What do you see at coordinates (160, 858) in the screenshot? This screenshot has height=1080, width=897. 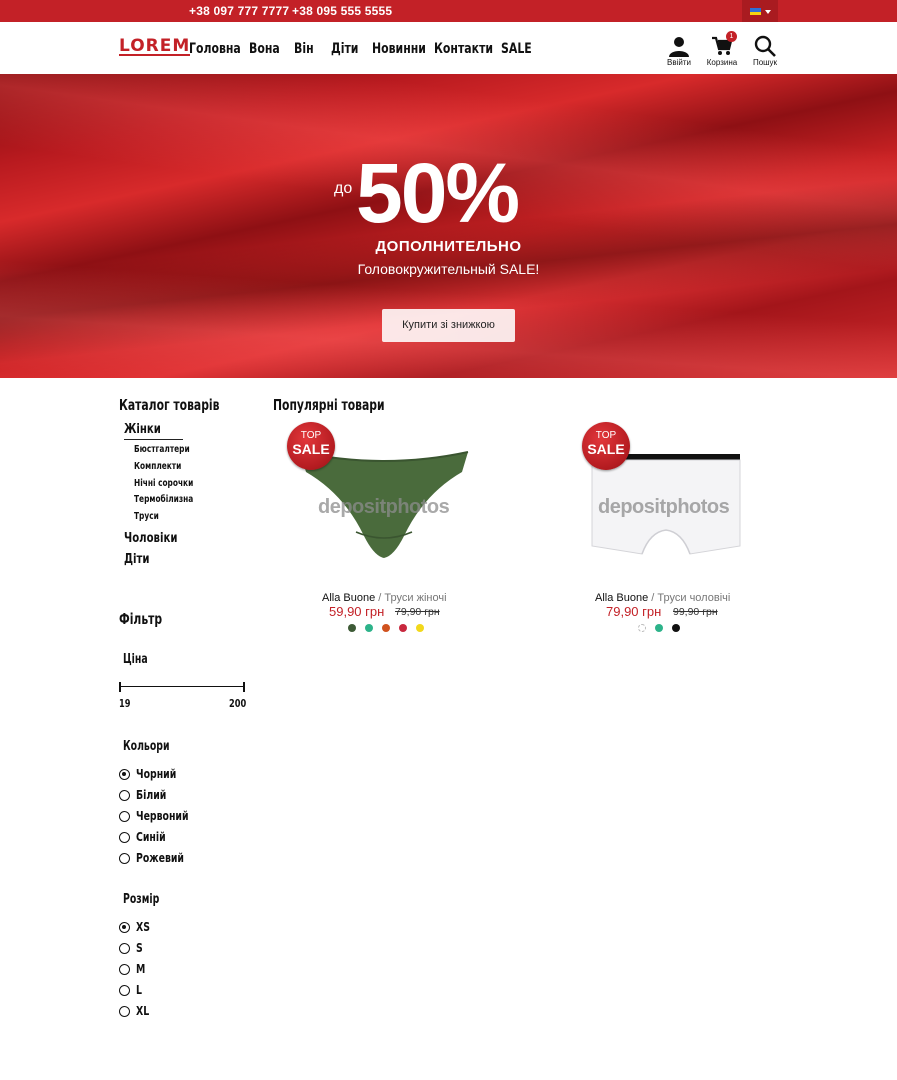 I see `color-label-pink: Рожевий` at bounding box center [160, 858].